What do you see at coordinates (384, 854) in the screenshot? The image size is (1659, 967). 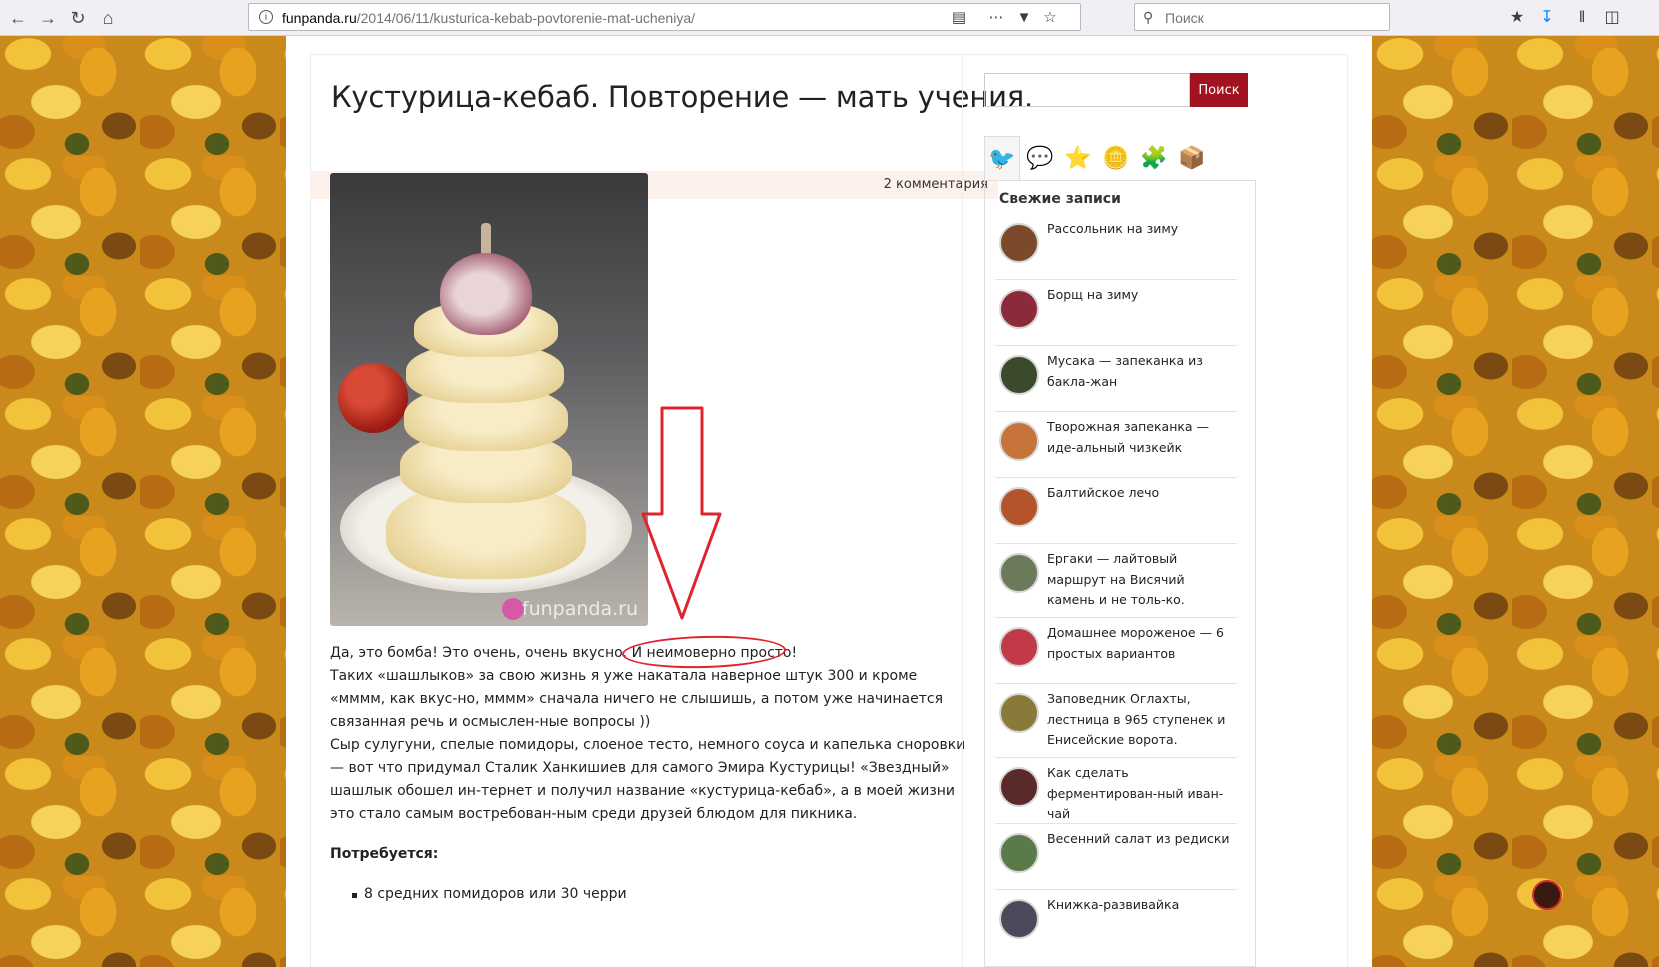 I see `ingredients-heading: Потребуется:` at bounding box center [384, 854].